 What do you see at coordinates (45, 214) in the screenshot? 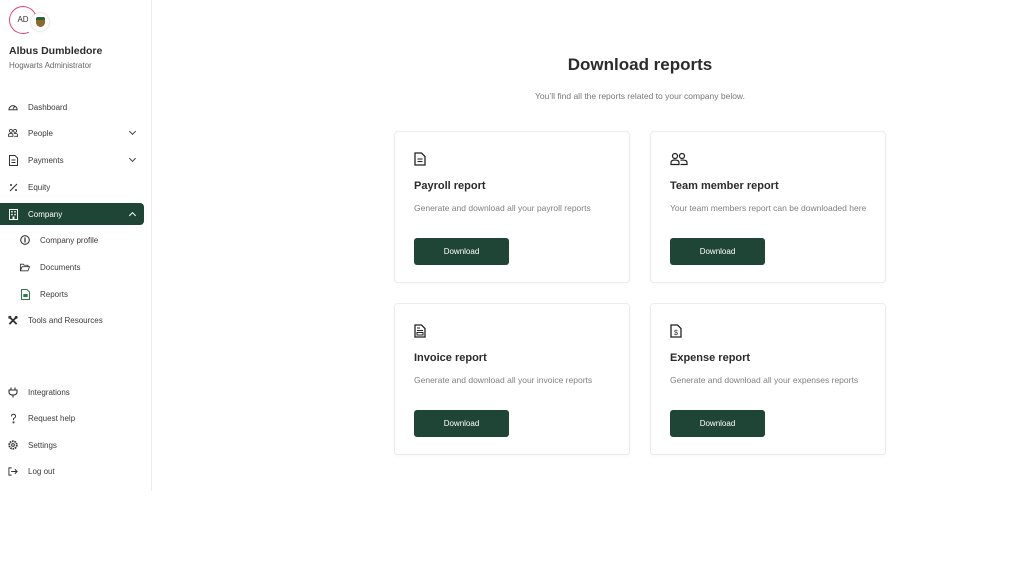
I see `sidebar-item-label: Company` at bounding box center [45, 214].